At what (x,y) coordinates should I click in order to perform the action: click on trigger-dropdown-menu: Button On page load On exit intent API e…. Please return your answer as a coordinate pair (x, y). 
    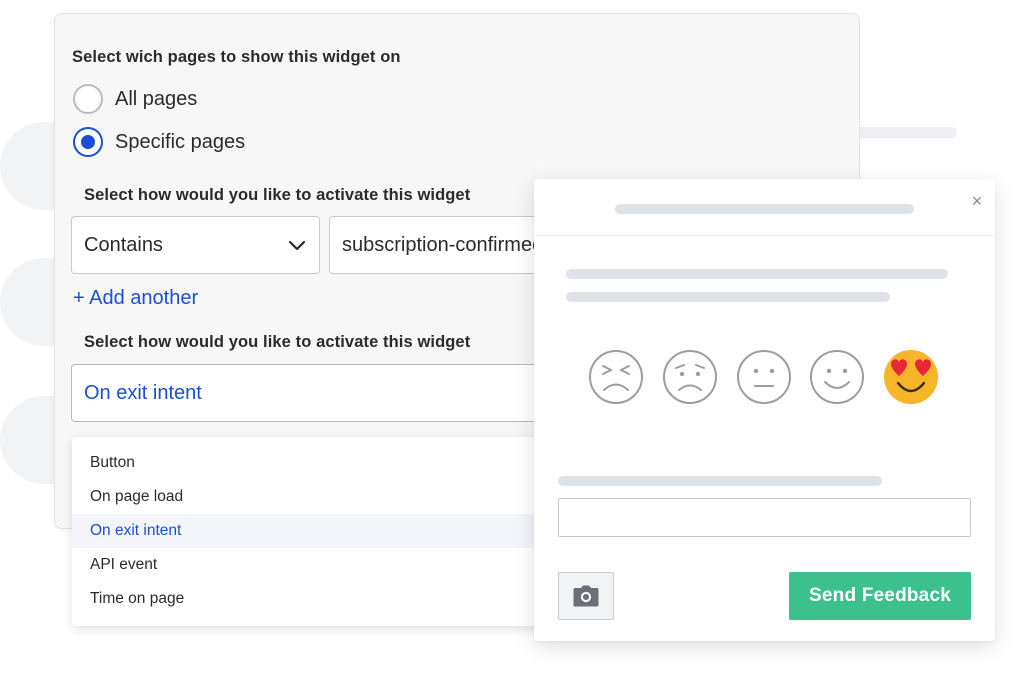
    Looking at the image, I should click on (322, 531).